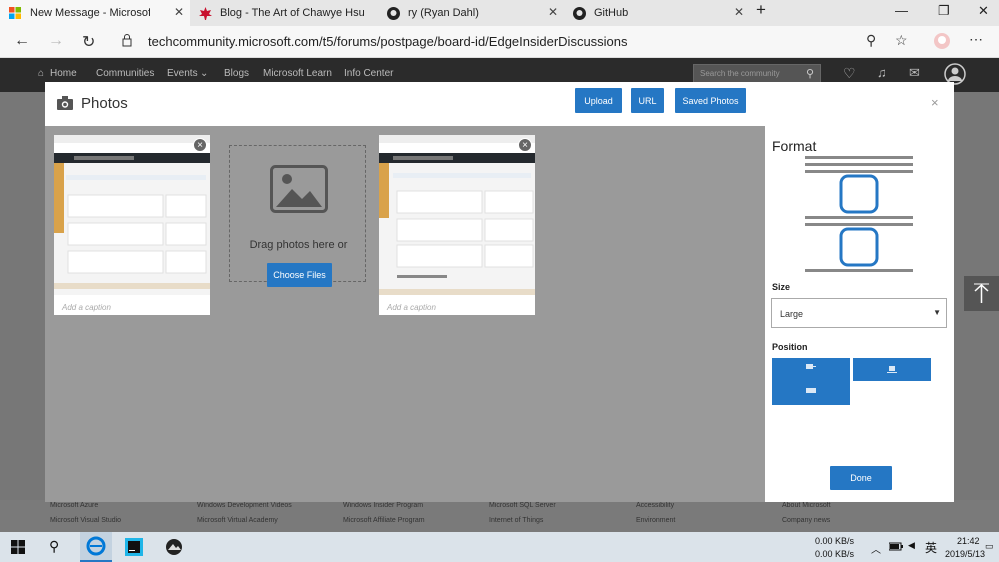  Describe the element at coordinates (598, 100) in the screenshot. I see `upload-button: Upload` at that location.